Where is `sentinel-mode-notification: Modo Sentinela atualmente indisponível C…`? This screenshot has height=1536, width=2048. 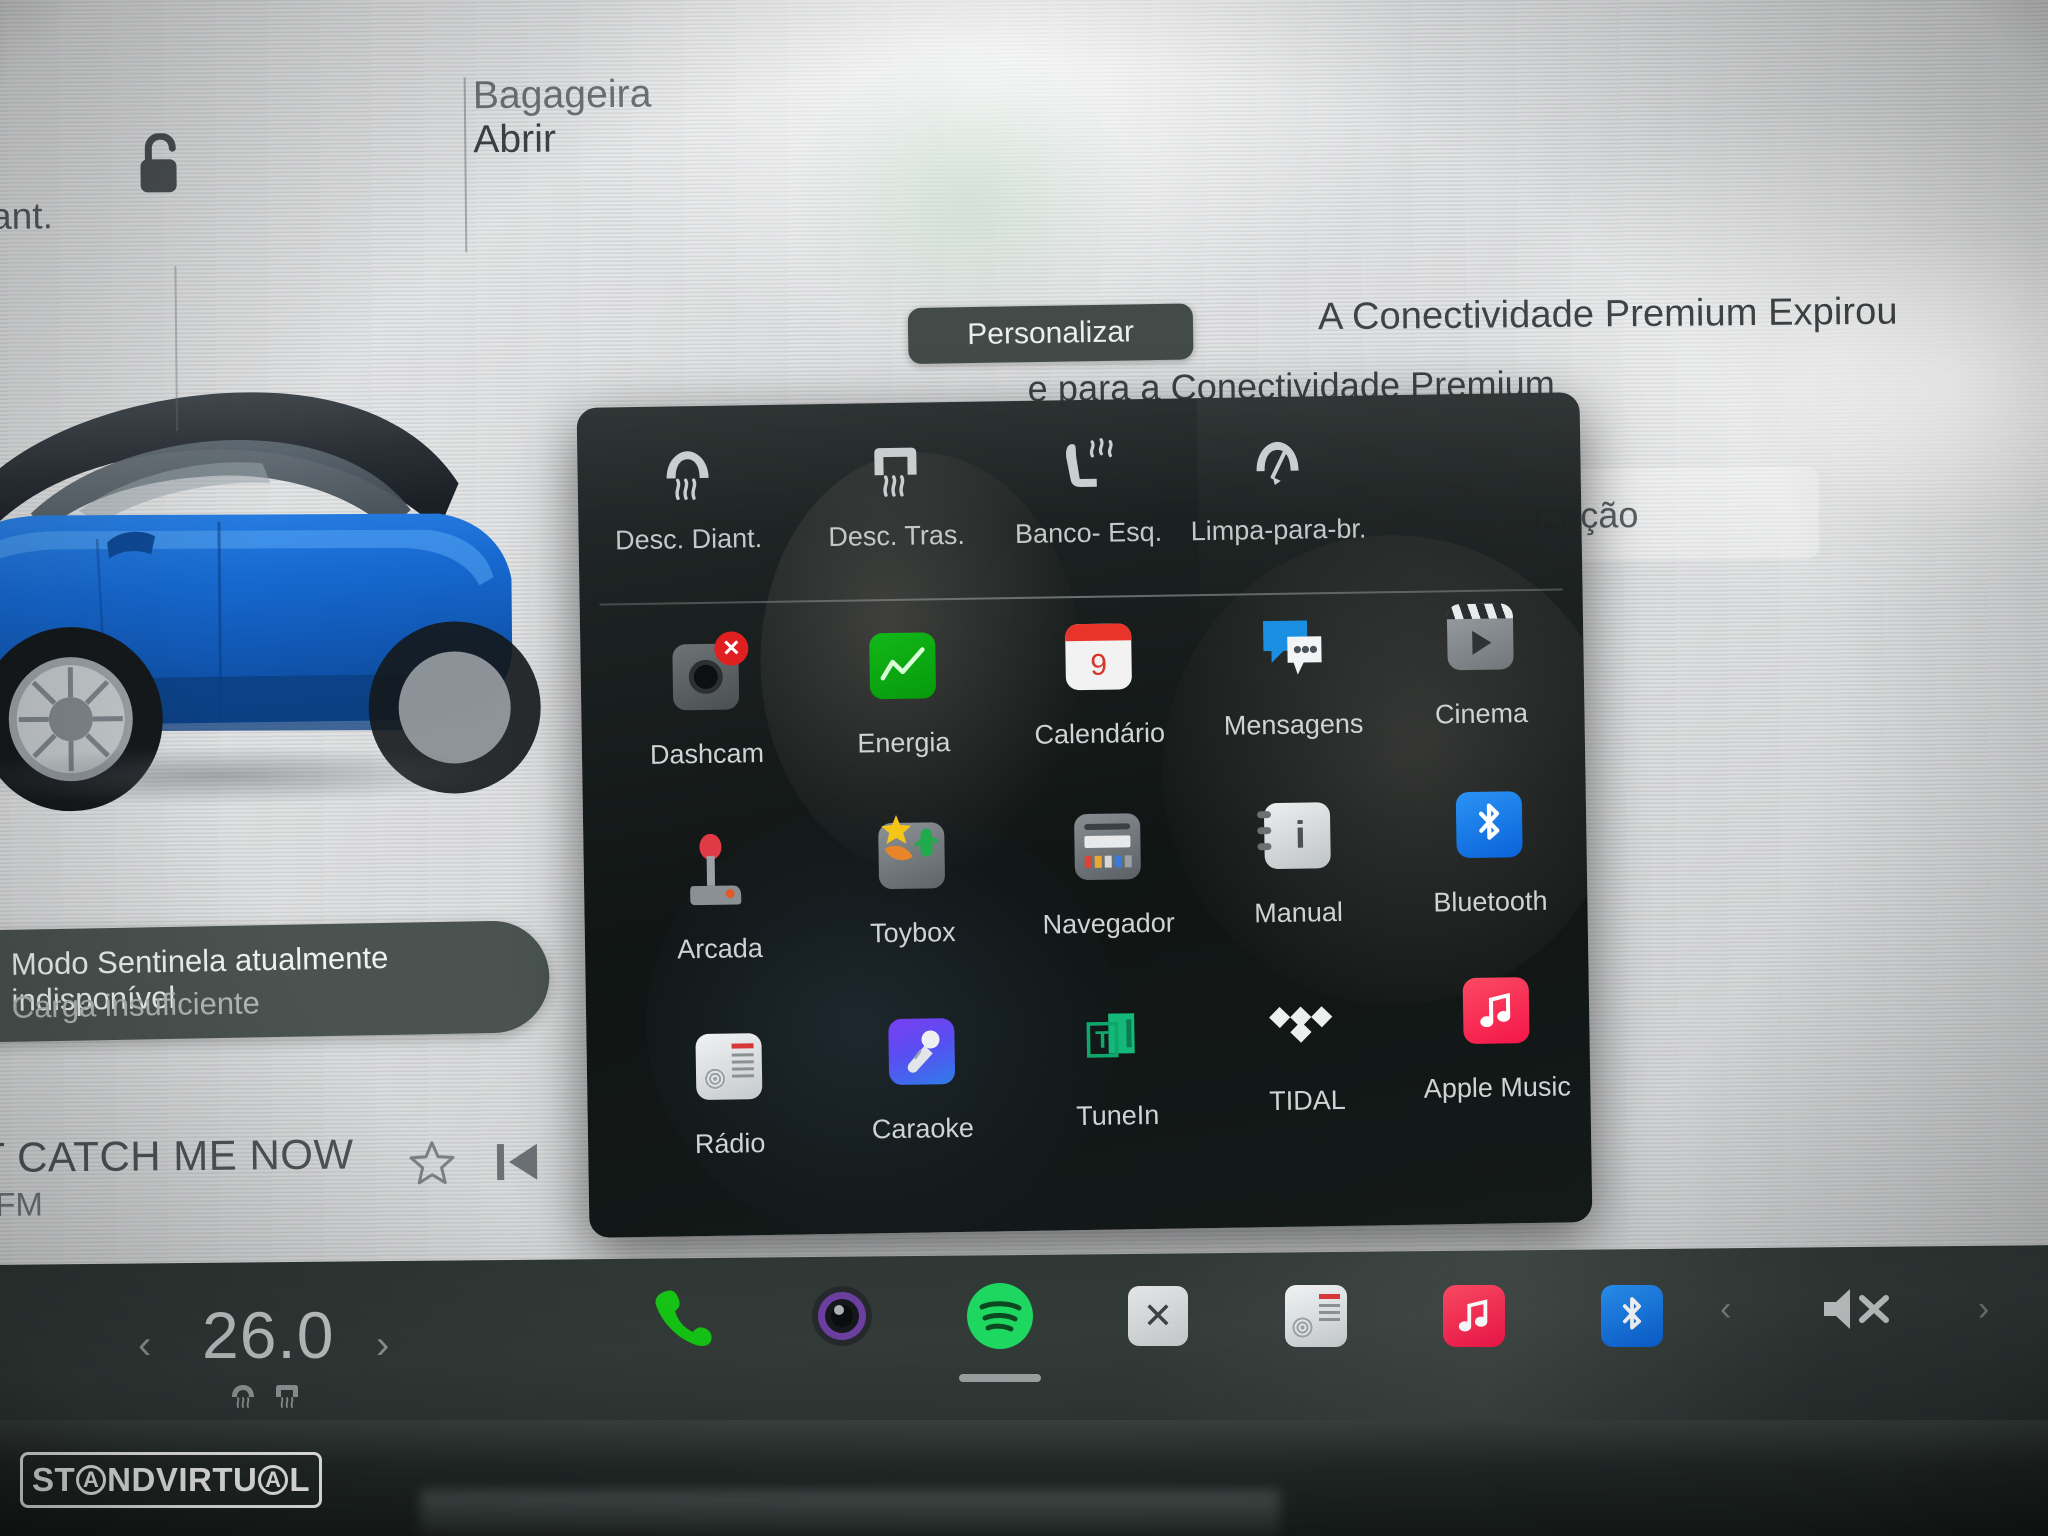 sentinel-mode-notification: Modo Sentinela atualmente indisponível C… is located at coordinates (275, 981).